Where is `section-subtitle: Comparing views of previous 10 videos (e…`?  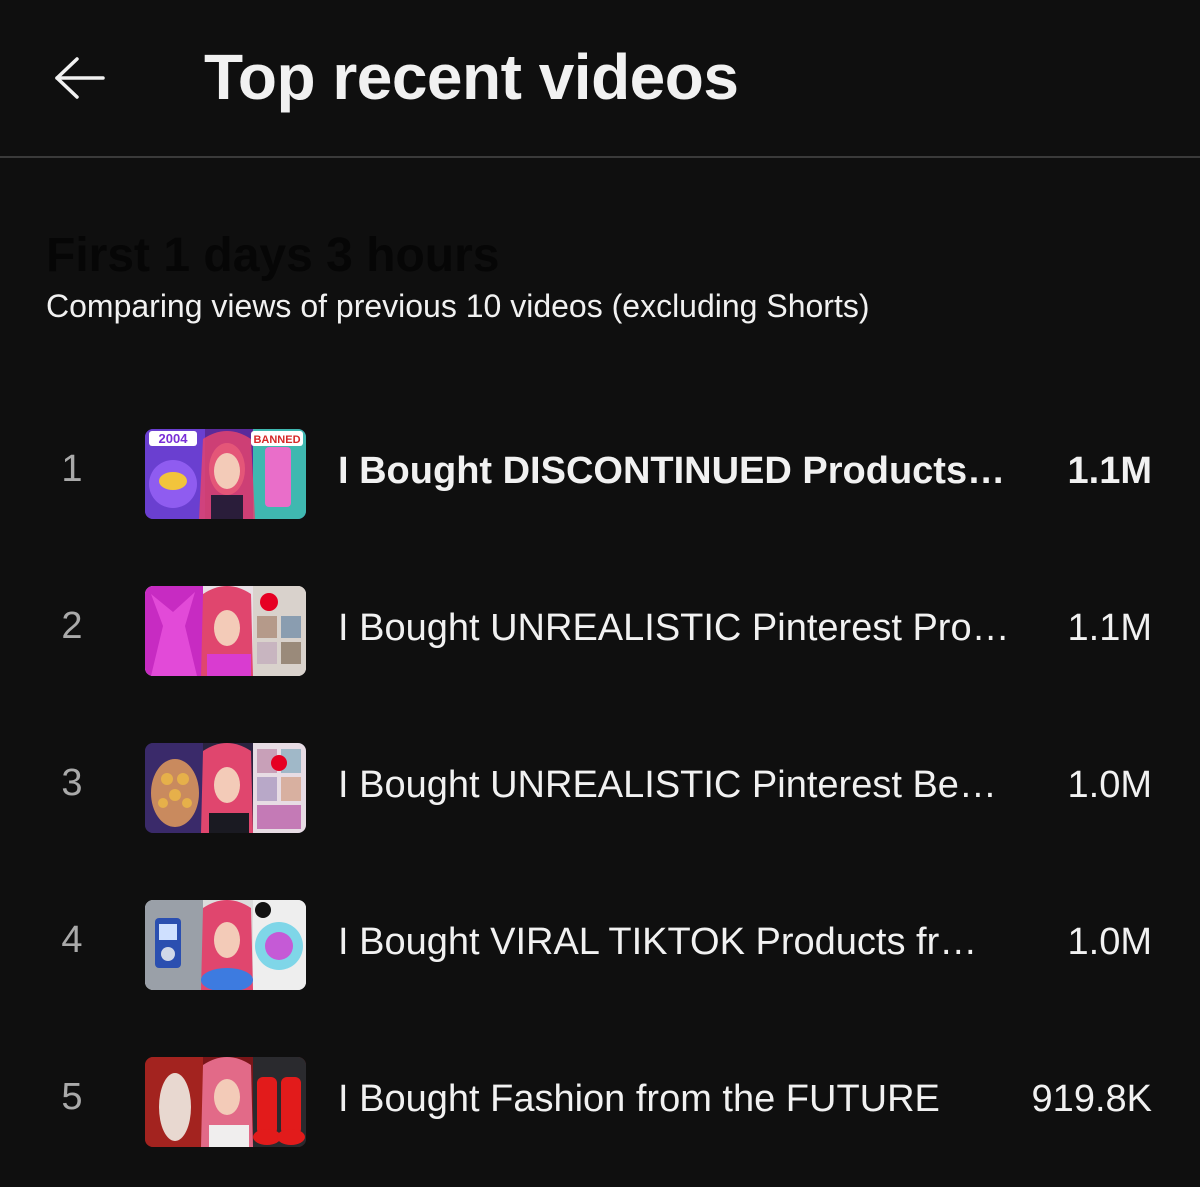 section-subtitle: Comparing views of previous 10 videos (e… is located at coordinates (458, 306).